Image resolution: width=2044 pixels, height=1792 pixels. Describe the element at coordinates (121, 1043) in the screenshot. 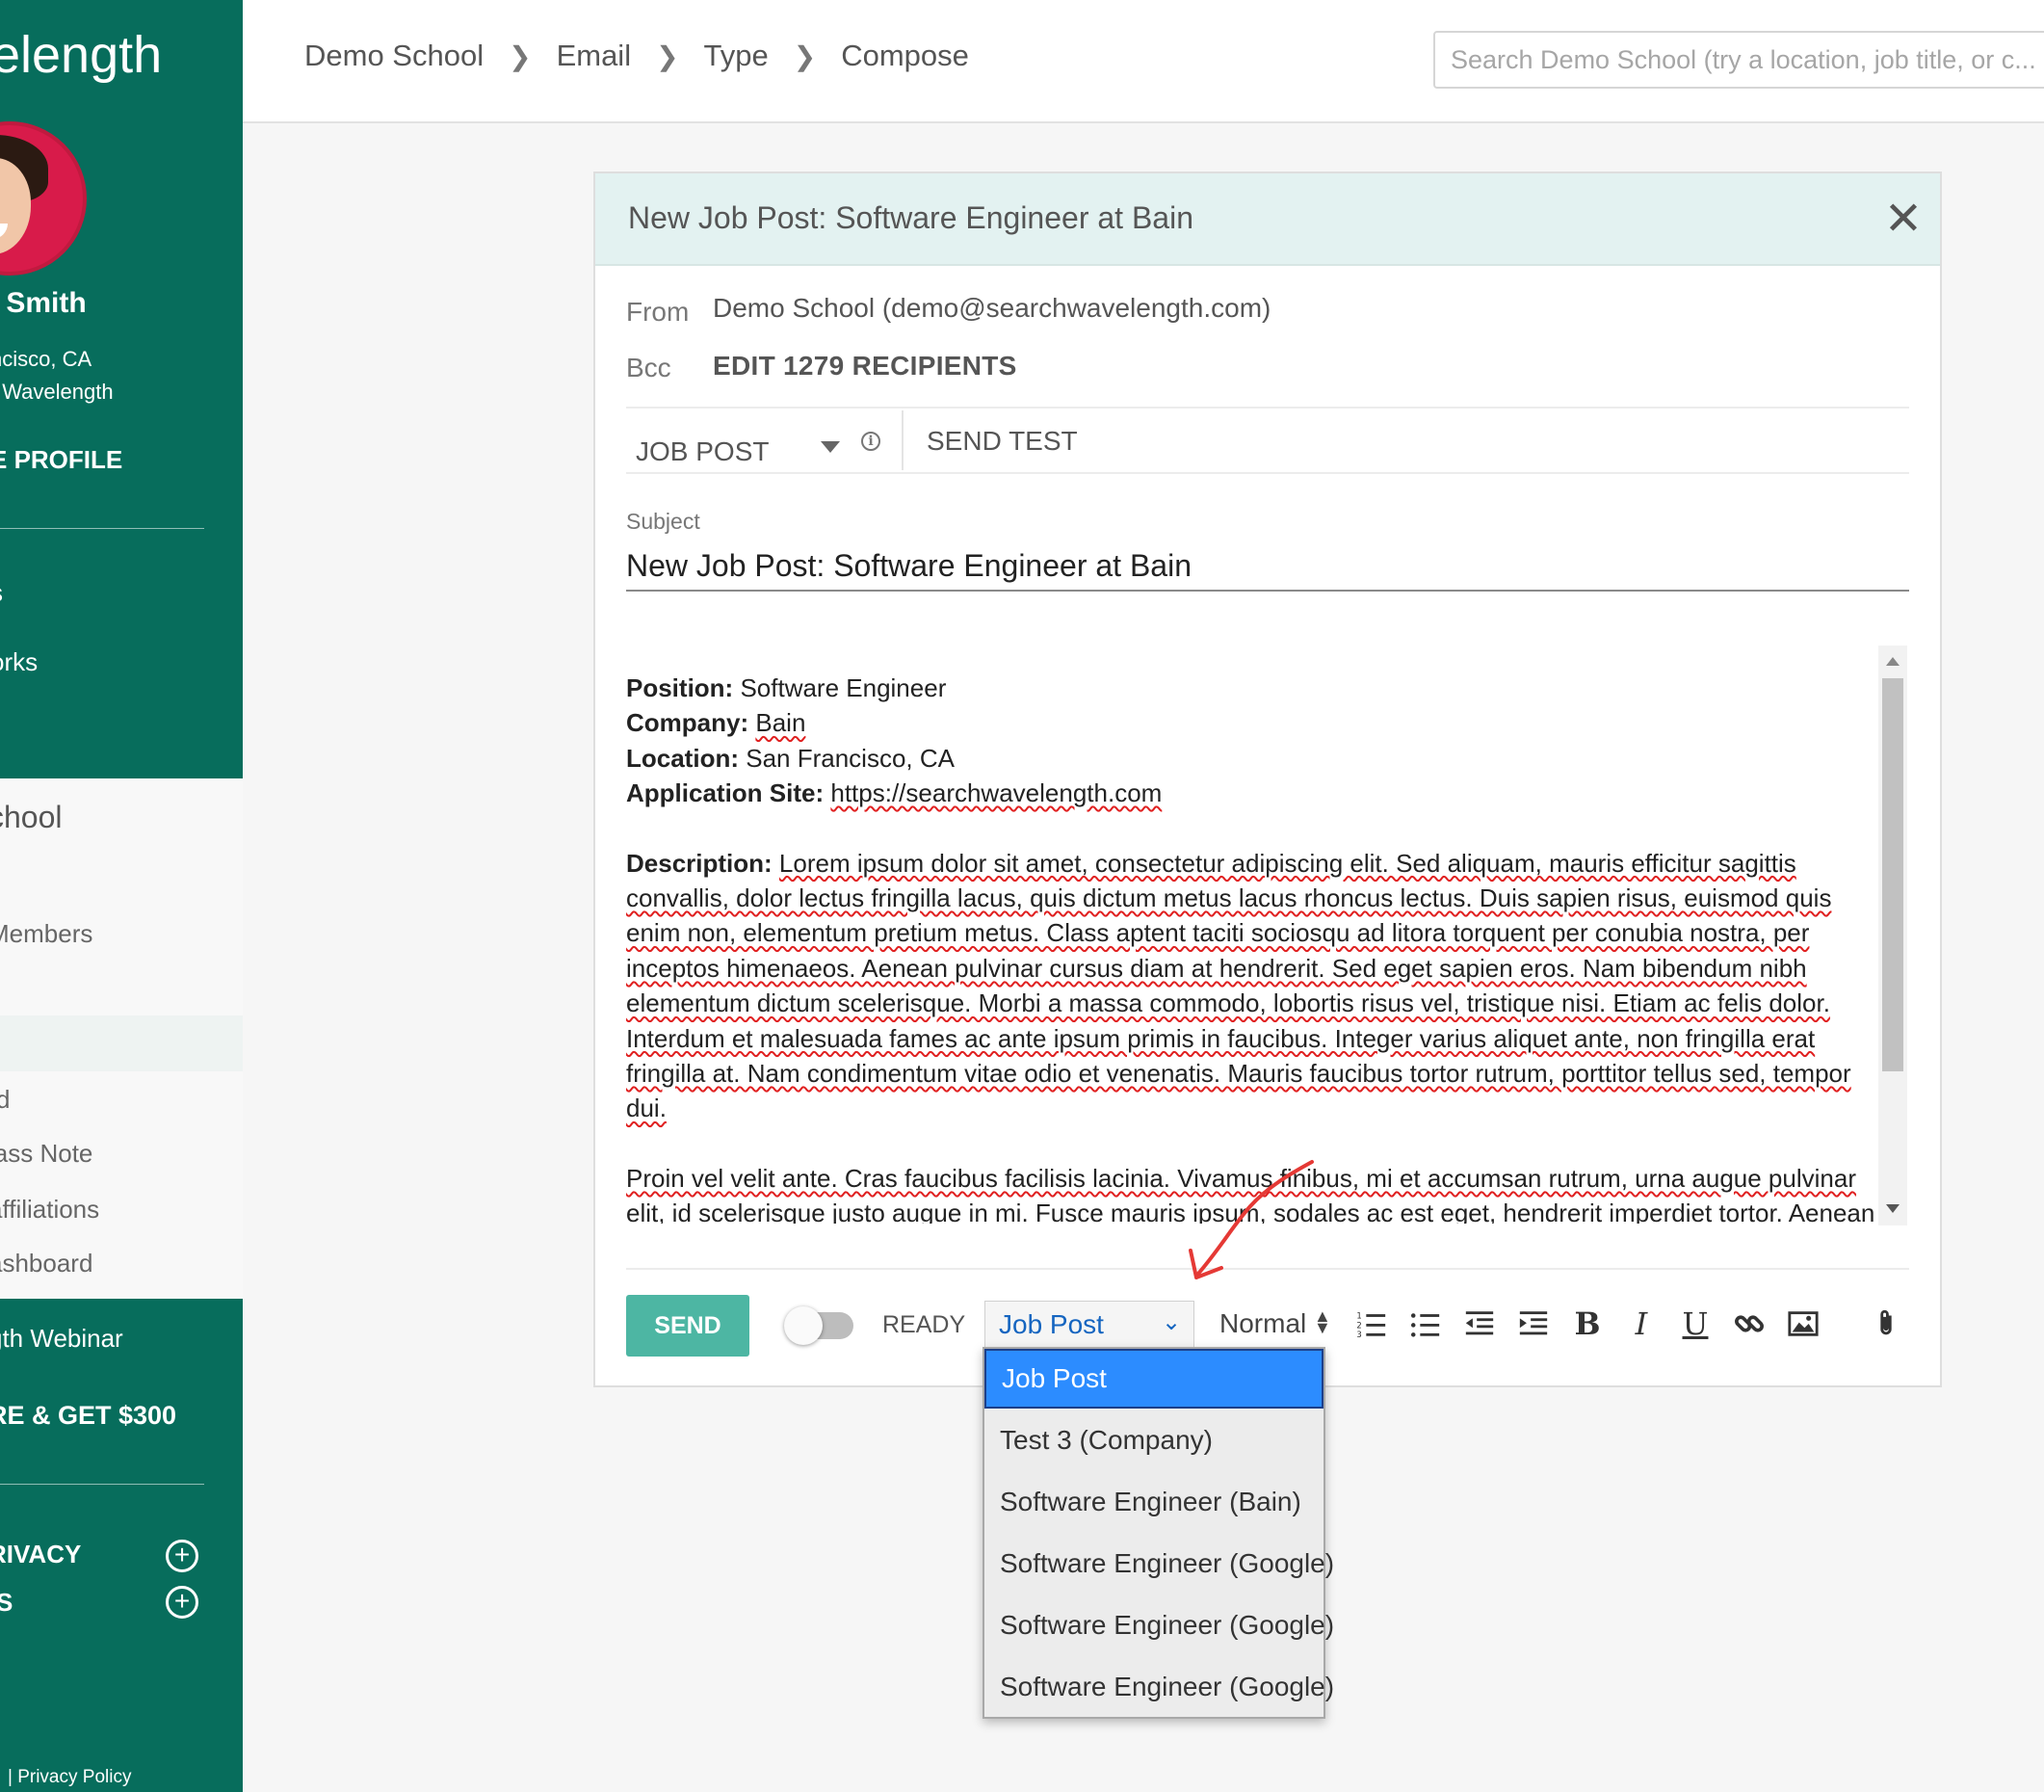

I see `sidebar-item-active` at that location.